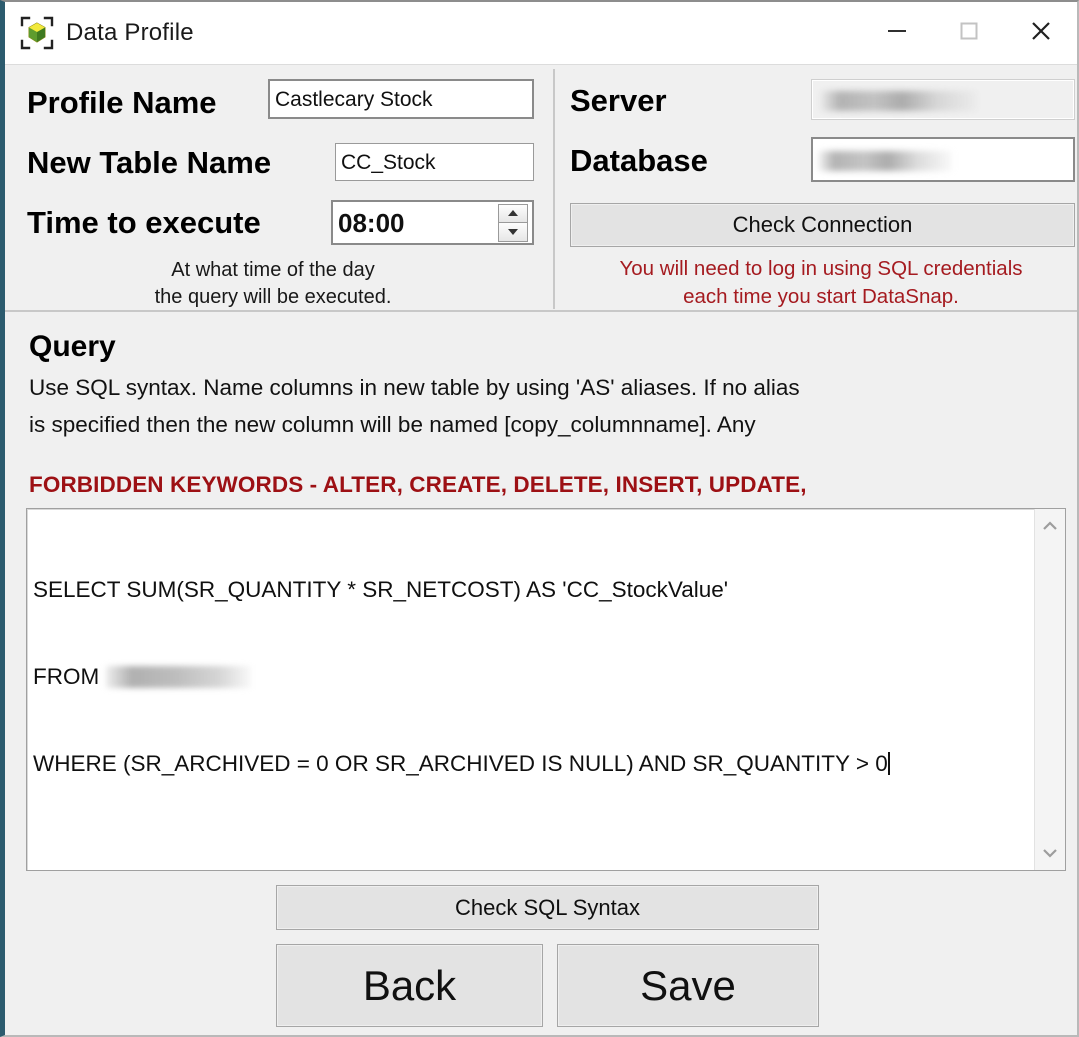 The height and width of the screenshot is (1037, 1079). I want to click on profile-name-label: Profile Name, so click(122, 102).